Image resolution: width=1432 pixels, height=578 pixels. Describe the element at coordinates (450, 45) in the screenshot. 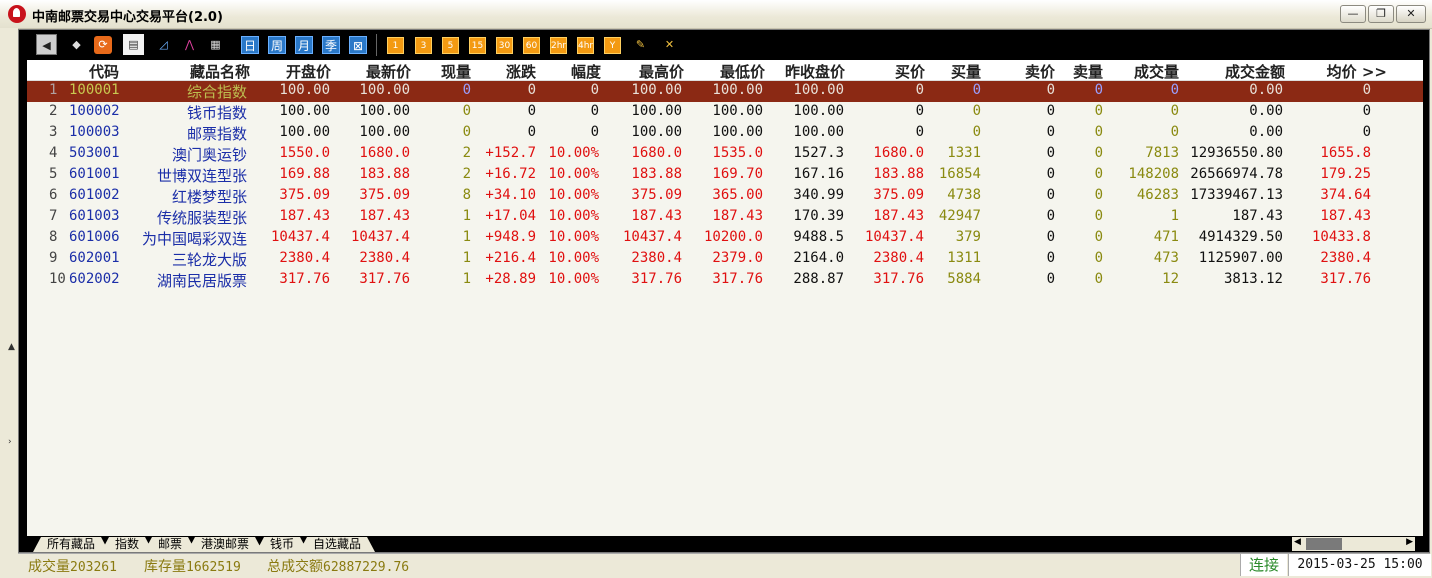

I see `minute-5-button: 5` at that location.